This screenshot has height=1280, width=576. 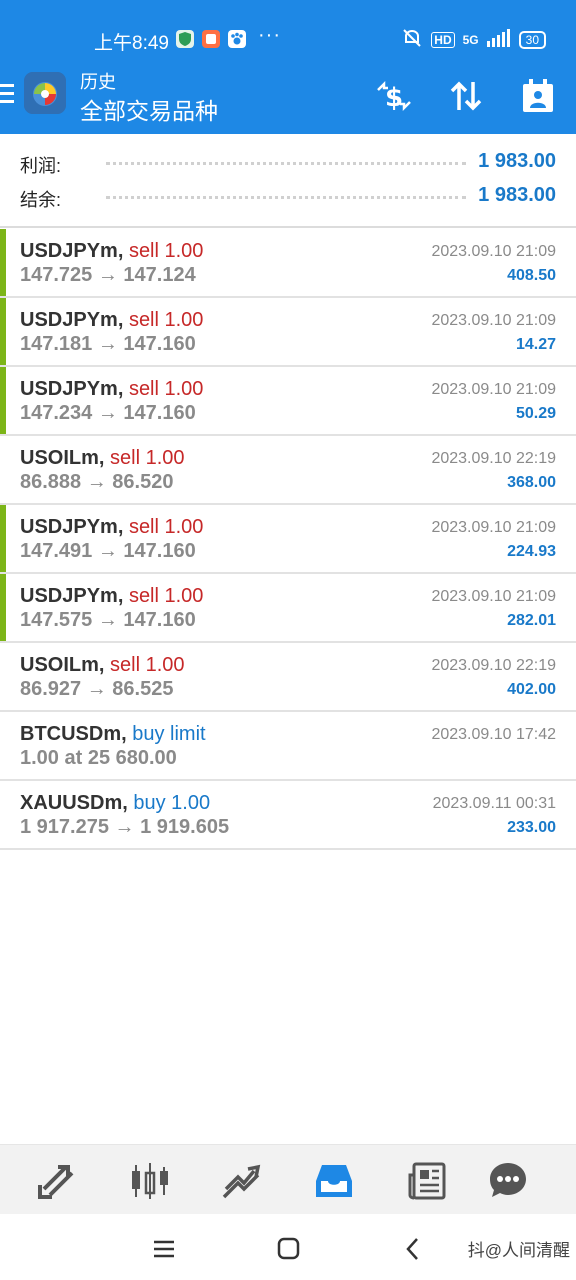 What do you see at coordinates (535, 413) in the screenshot?
I see `trade-profit: 50.29` at bounding box center [535, 413].